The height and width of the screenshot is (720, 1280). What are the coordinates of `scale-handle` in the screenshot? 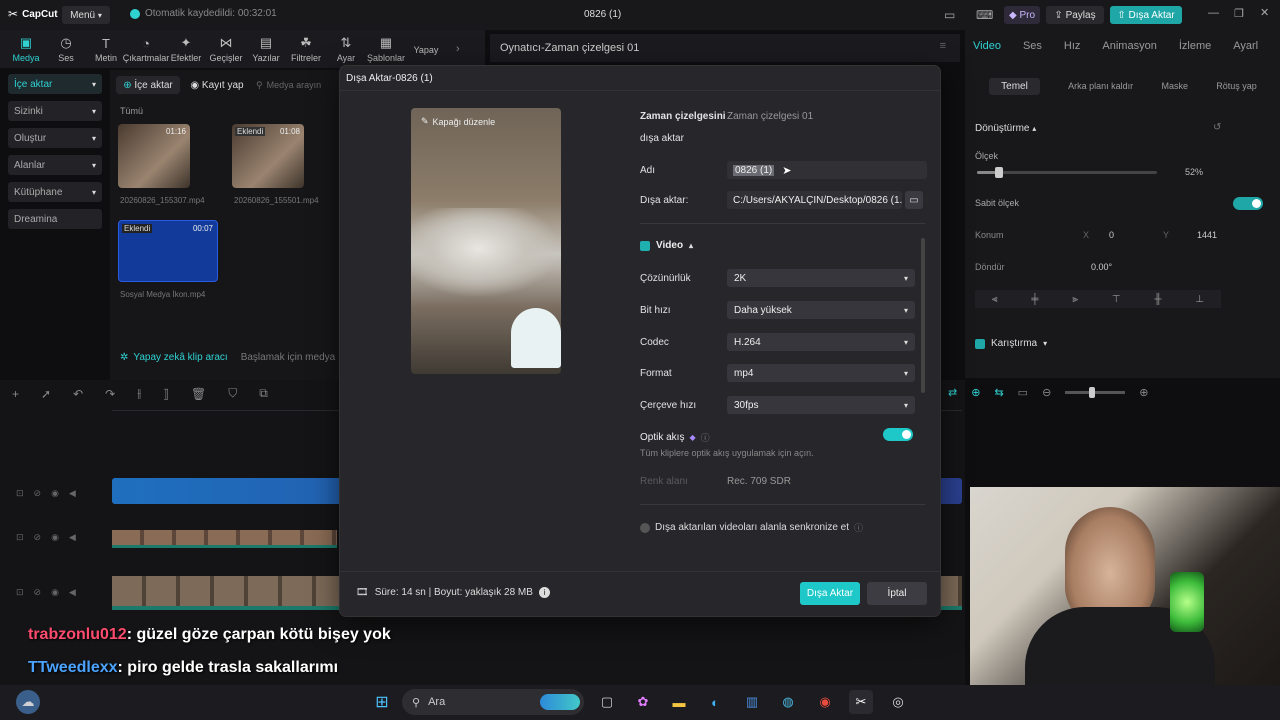 It's located at (998, 172).